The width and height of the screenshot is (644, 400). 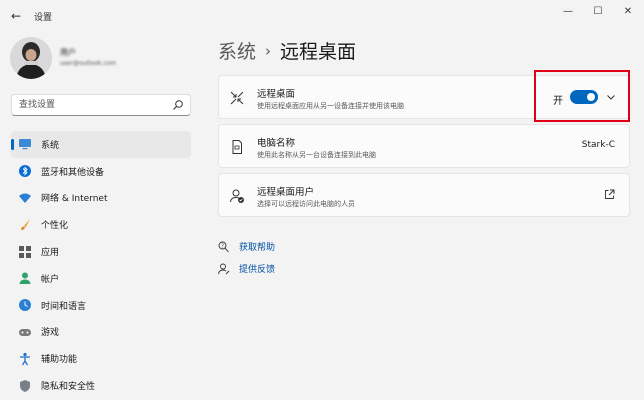 I want to click on sidebar-item-label: 隐私和安全性, so click(x=68, y=387).